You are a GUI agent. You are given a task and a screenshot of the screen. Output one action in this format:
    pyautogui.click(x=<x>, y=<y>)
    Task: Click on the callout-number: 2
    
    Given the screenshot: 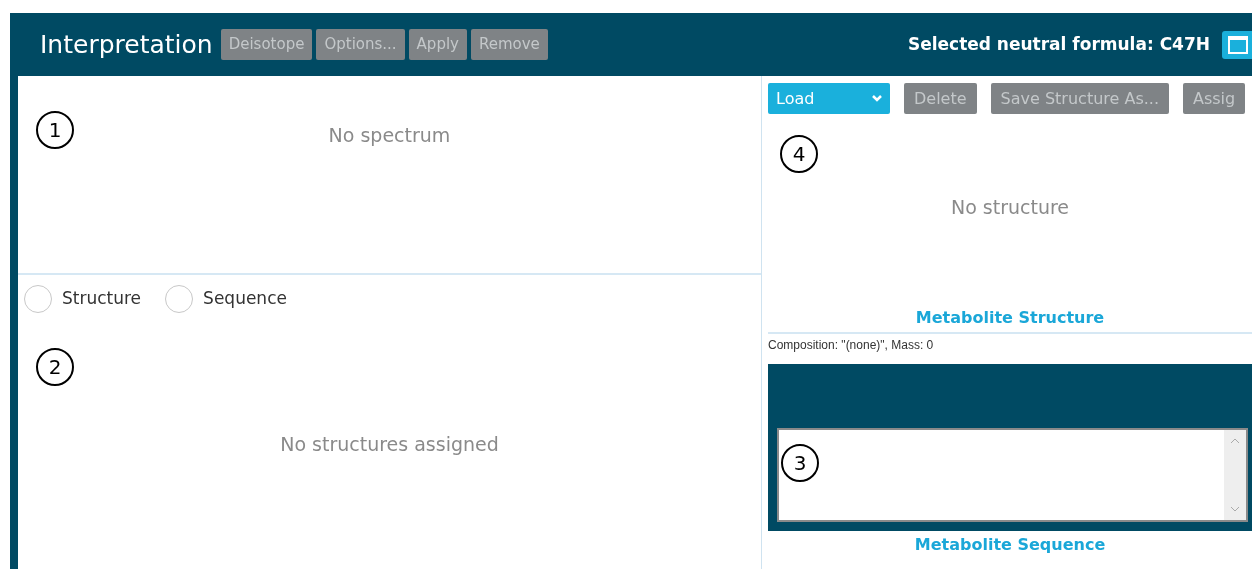 What is the action you would take?
    pyautogui.click(x=55, y=367)
    